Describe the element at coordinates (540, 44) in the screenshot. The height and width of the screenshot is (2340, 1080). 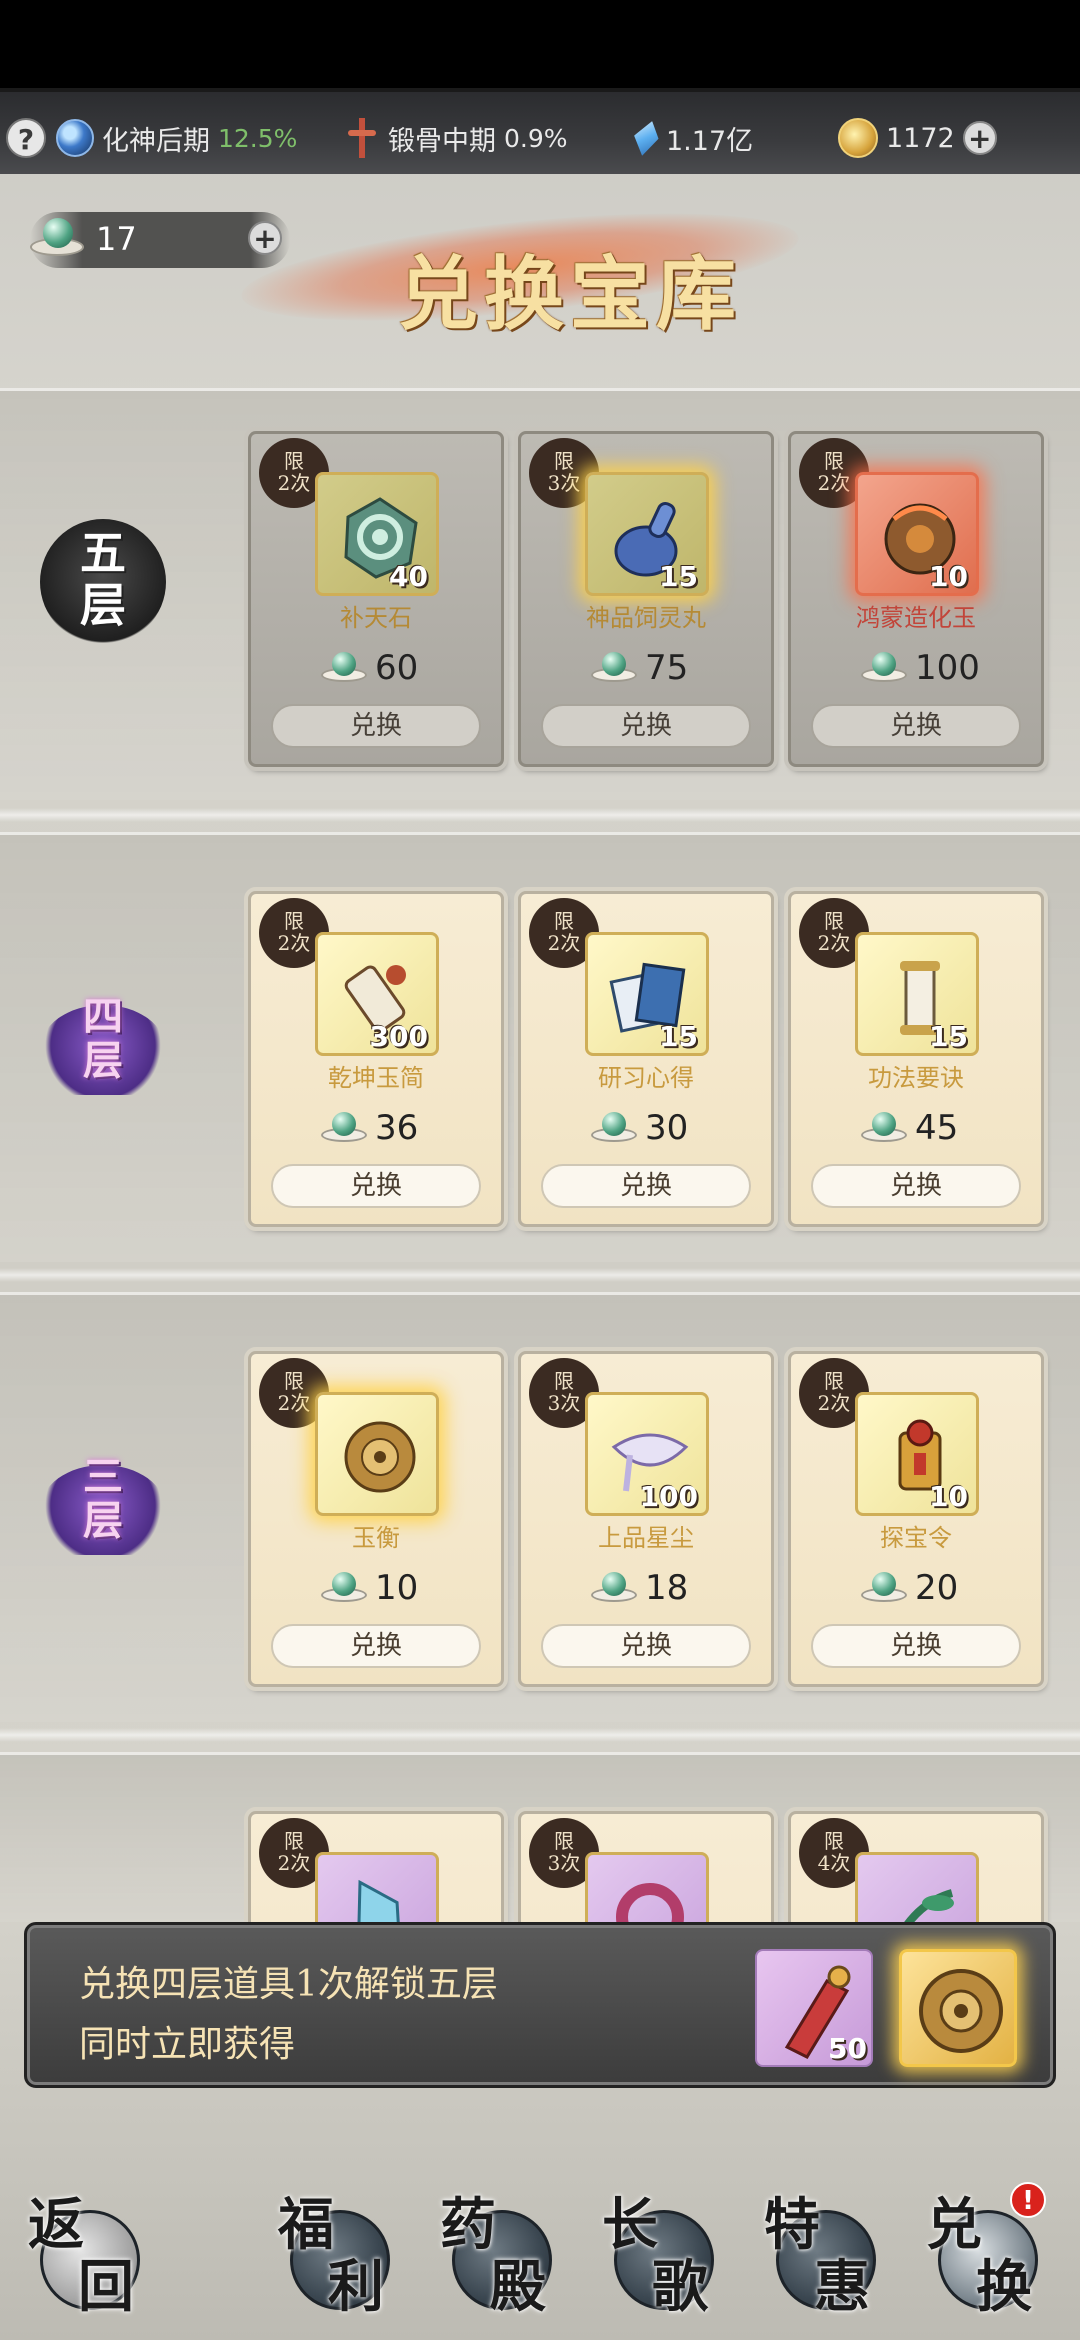
I see `status-bar-area` at that location.